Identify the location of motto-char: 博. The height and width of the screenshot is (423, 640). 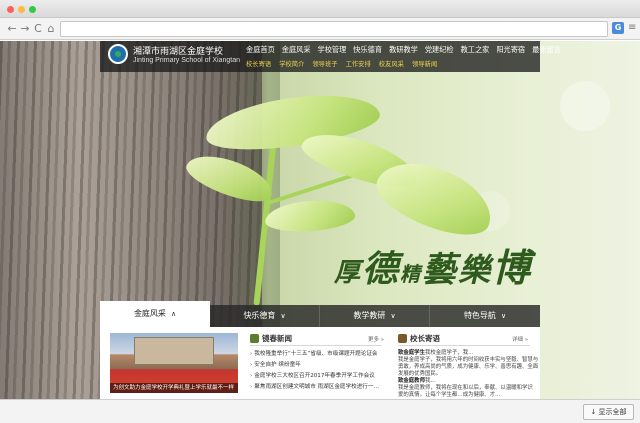
(512, 267).